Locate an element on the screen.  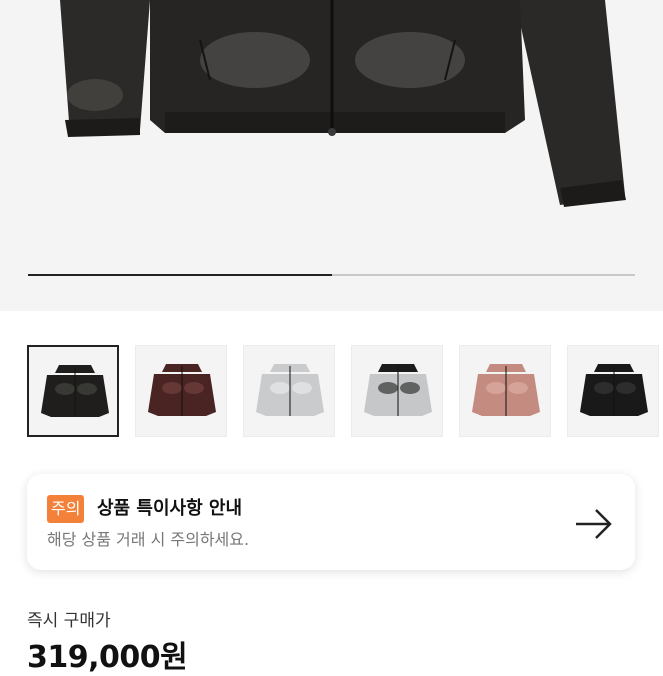
price-label: 즉시 구매가 is located at coordinates (69, 621).